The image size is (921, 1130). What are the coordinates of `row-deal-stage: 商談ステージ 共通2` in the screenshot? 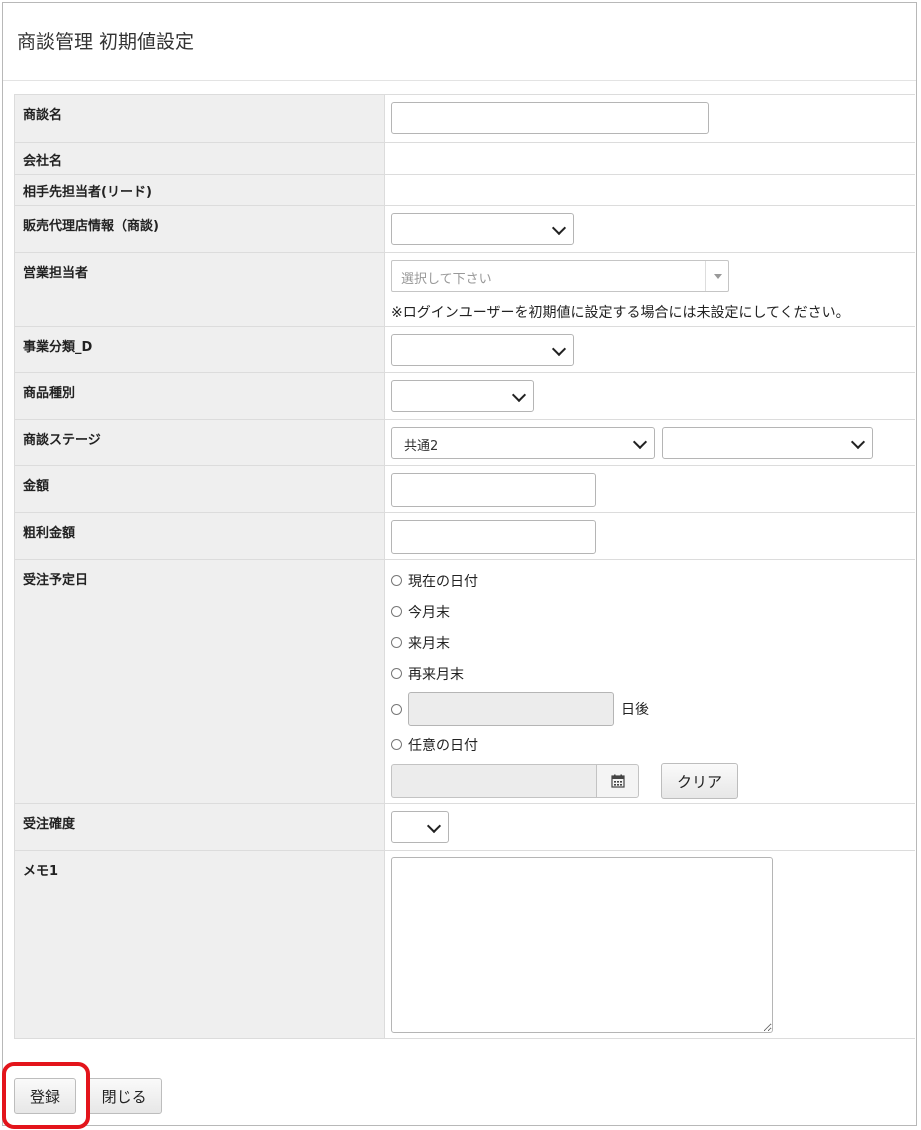 It's located at (464, 442).